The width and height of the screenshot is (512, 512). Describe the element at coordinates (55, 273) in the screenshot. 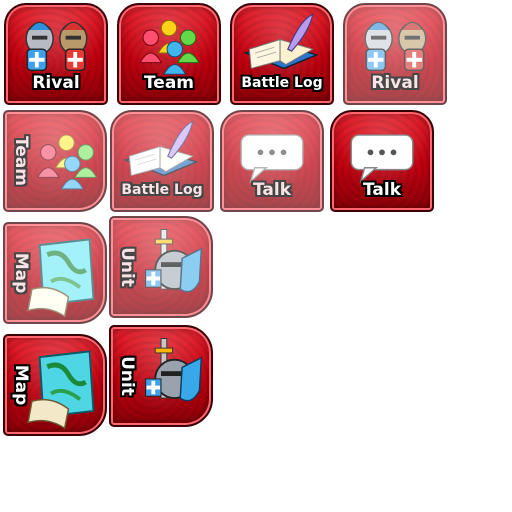

I see `map-button-inactive: Map` at that location.